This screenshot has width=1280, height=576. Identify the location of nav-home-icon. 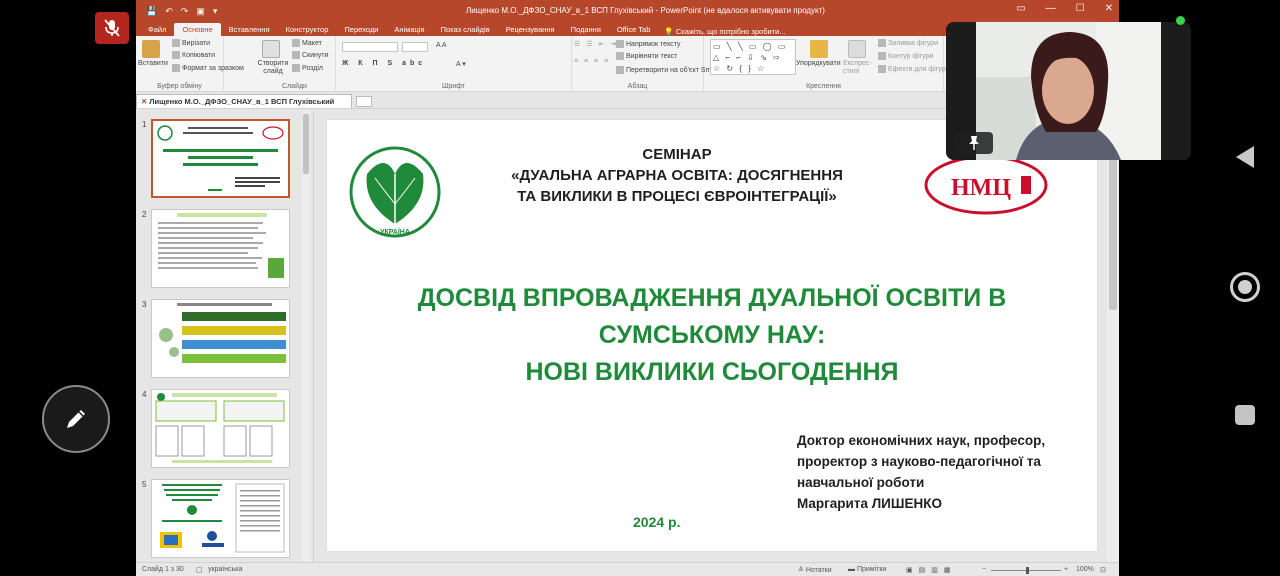
(1245, 287).